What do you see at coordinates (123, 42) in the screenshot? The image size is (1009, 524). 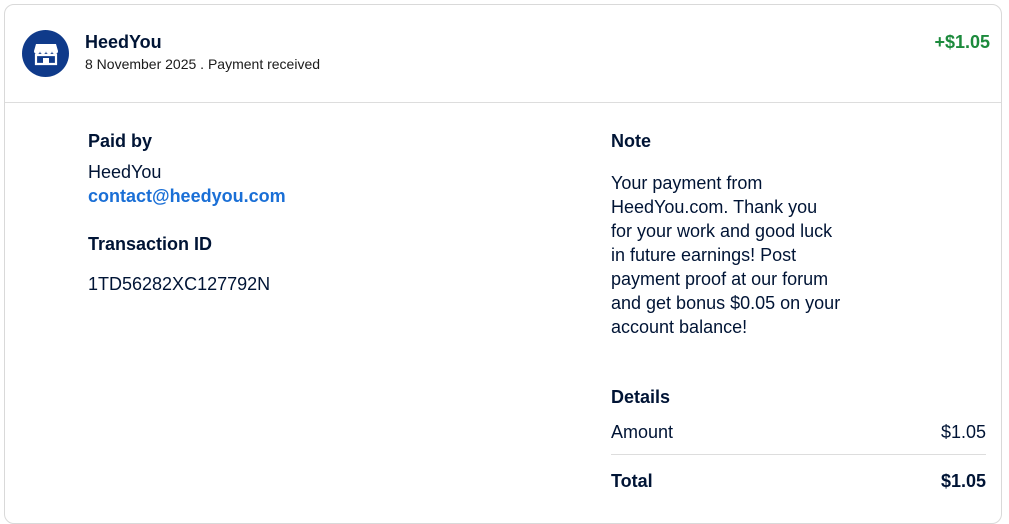 I see `merchant-name: HeedYou` at bounding box center [123, 42].